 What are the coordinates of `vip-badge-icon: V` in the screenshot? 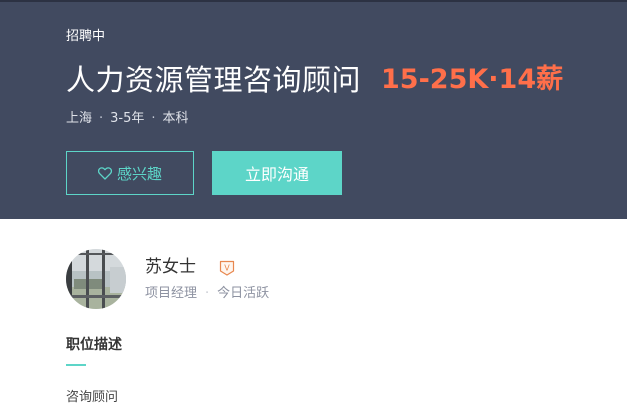 It's located at (227, 268).